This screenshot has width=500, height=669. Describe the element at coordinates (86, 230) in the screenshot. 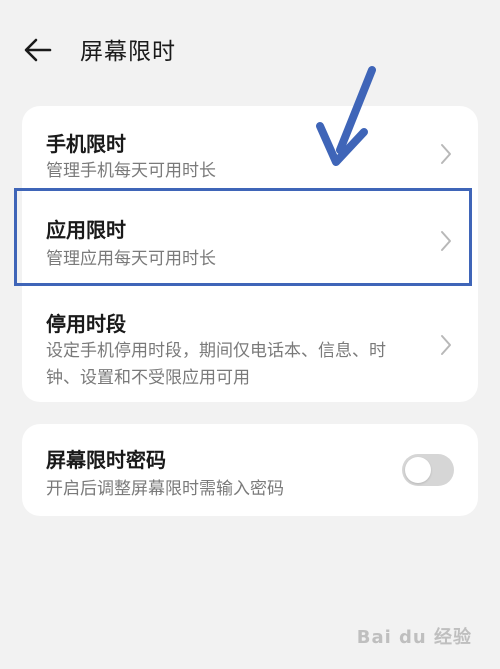

I see `app-limit-title: 应用限时` at that location.